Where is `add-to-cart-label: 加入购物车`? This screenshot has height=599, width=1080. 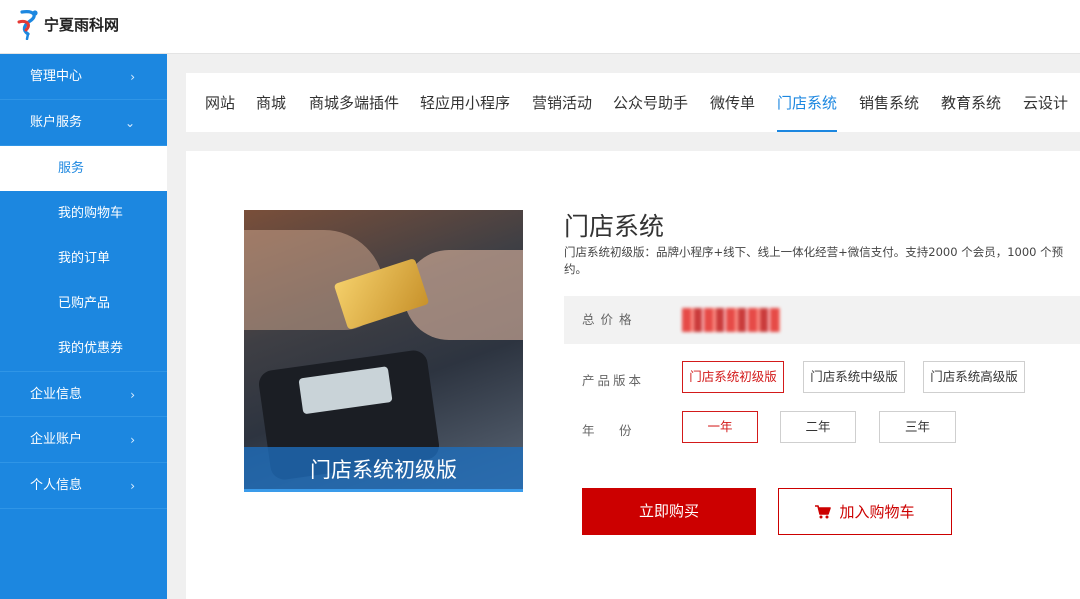 add-to-cart-label: 加入购物车 is located at coordinates (877, 512).